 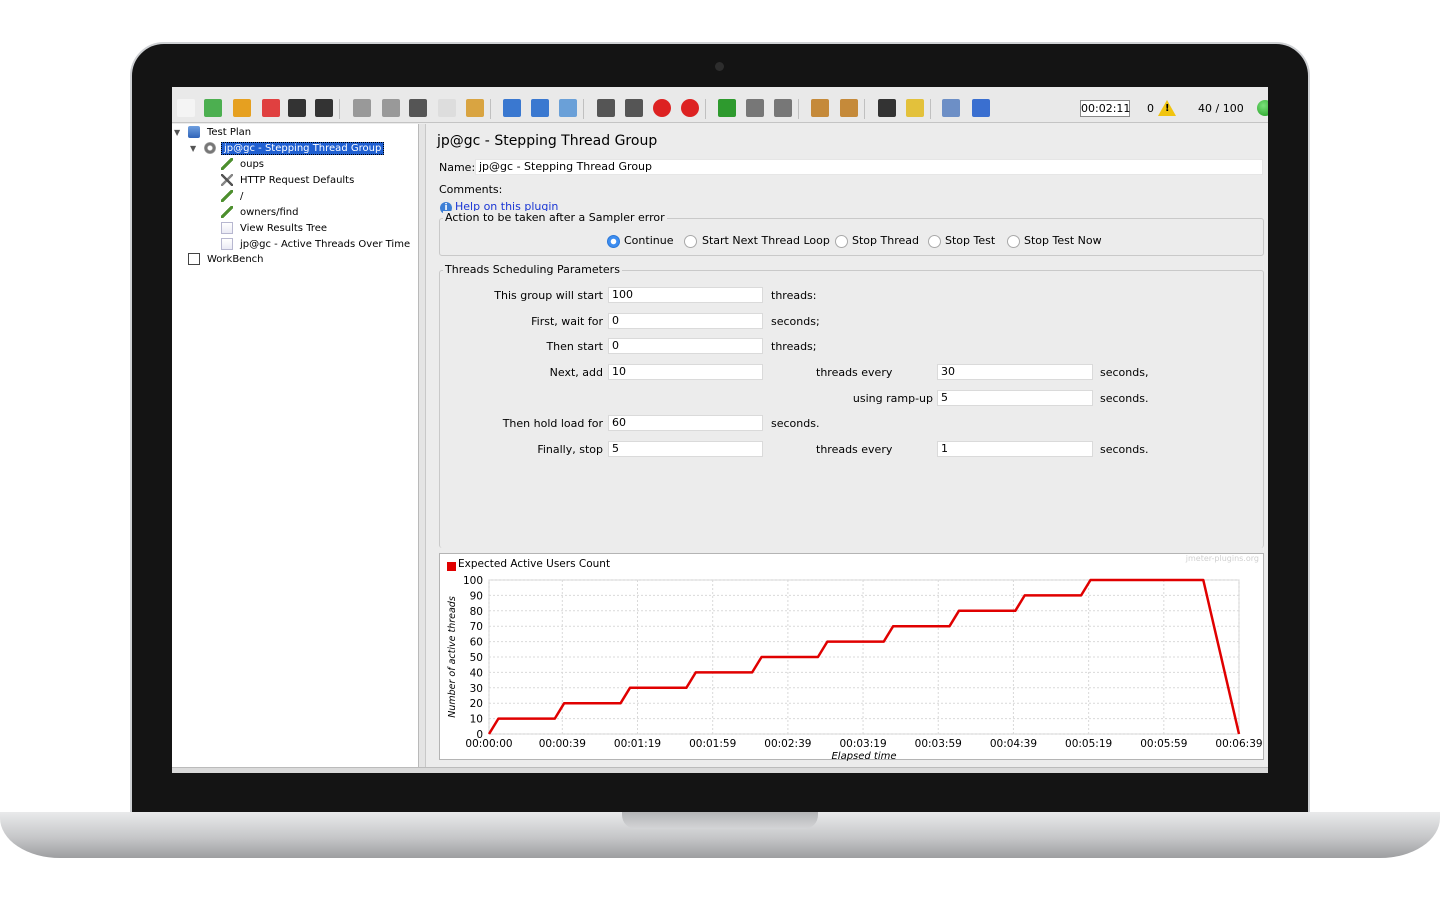 I want to click on tools-icon, so click(x=227, y=180).